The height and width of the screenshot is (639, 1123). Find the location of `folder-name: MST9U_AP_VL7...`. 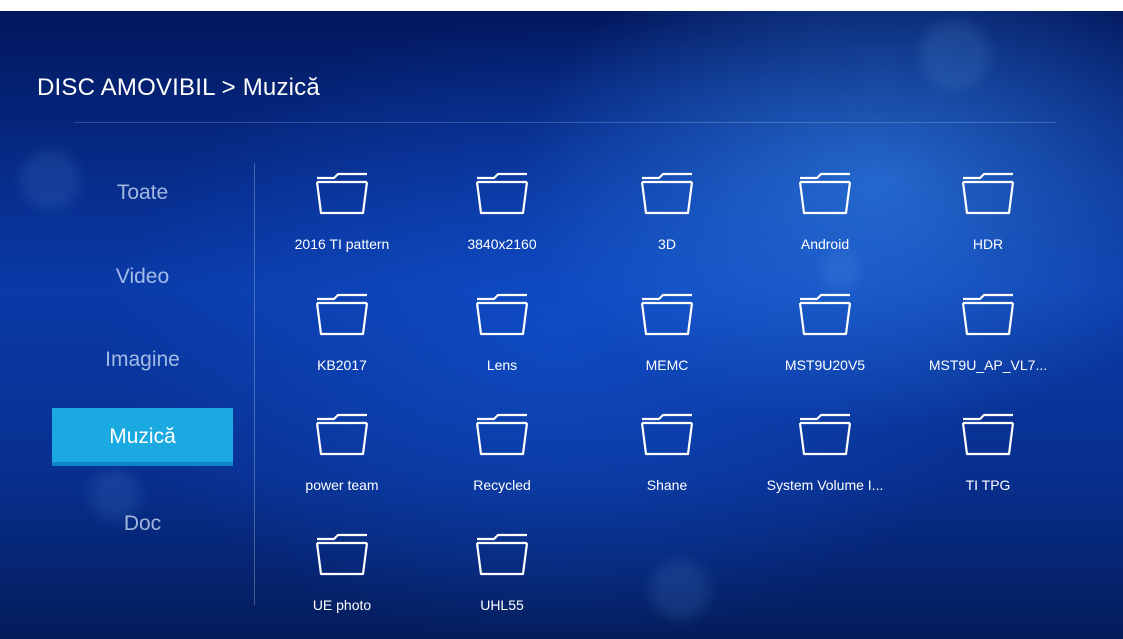

folder-name: MST9U_AP_VL7... is located at coordinates (988, 365).